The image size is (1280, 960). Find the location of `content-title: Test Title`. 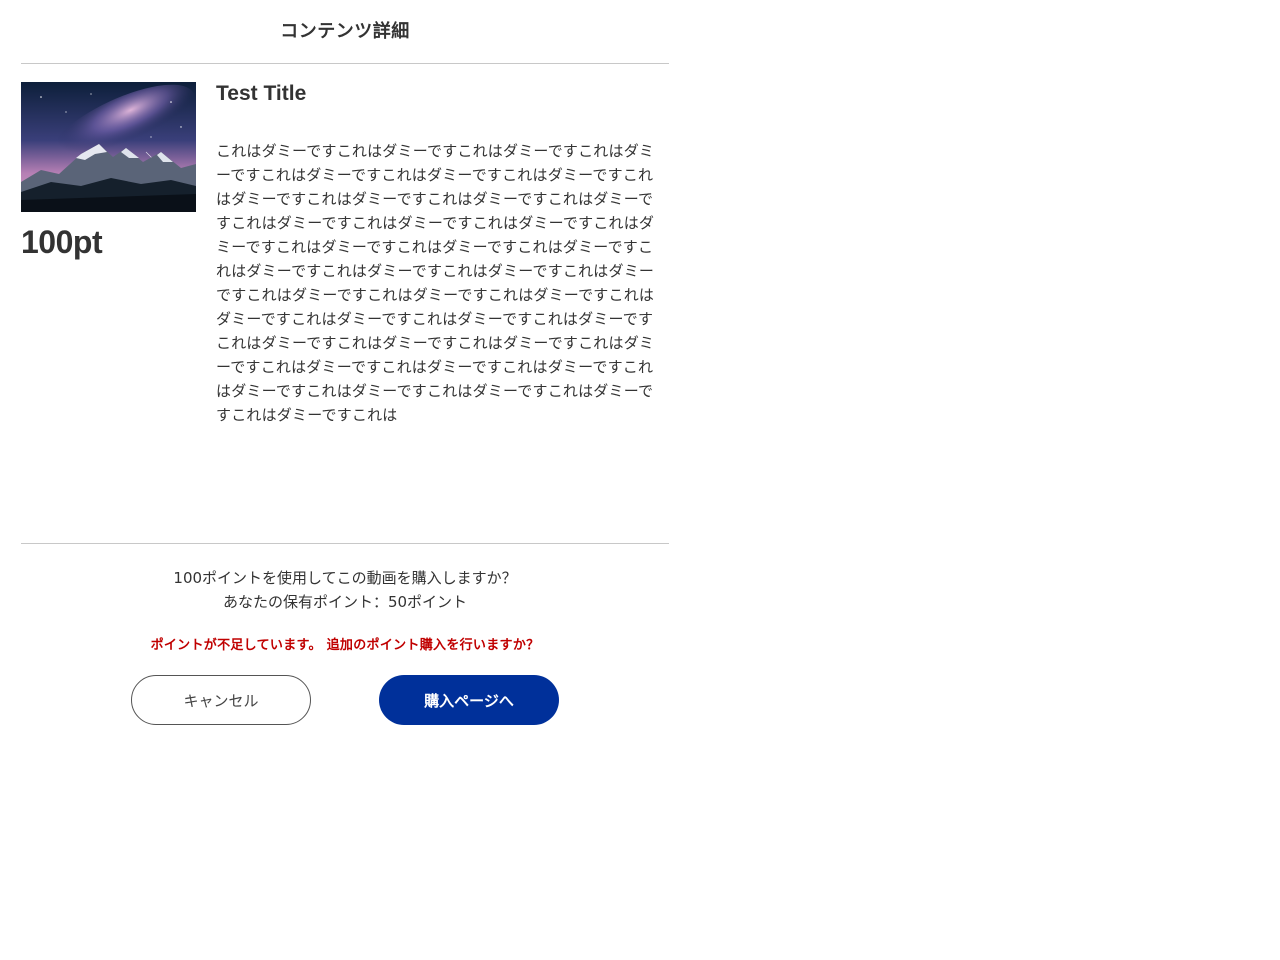

content-title: Test Title is located at coordinates (261, 93).